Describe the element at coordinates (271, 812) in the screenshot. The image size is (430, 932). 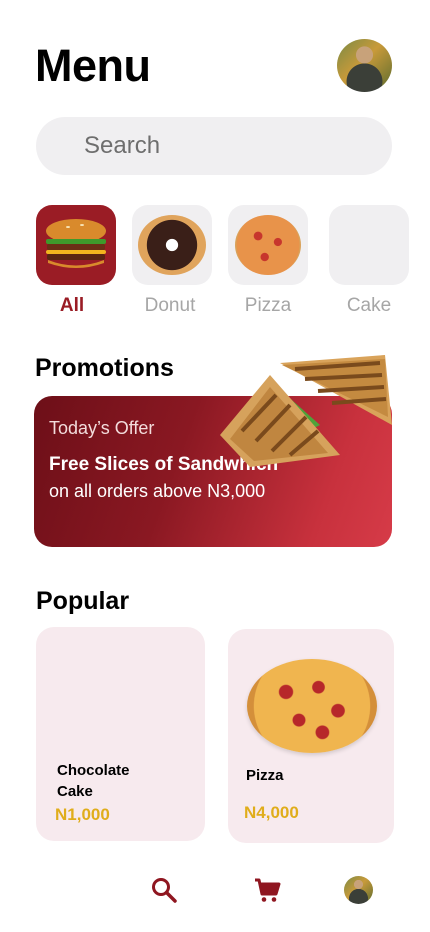
I see `product-price: N4,000` at that location.